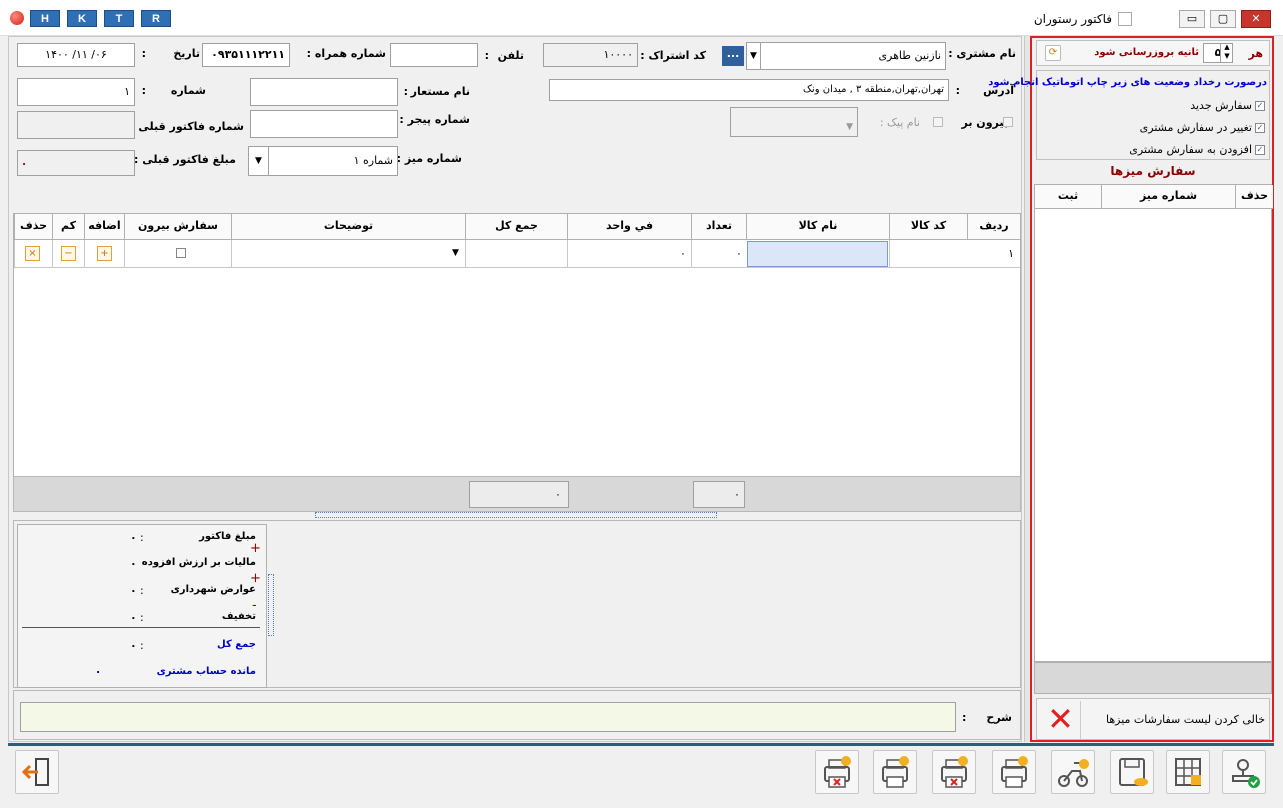  Describe the element at coordinates (985, 122) in the screenshot. I see `outside-label: بیرون بر` at that location.